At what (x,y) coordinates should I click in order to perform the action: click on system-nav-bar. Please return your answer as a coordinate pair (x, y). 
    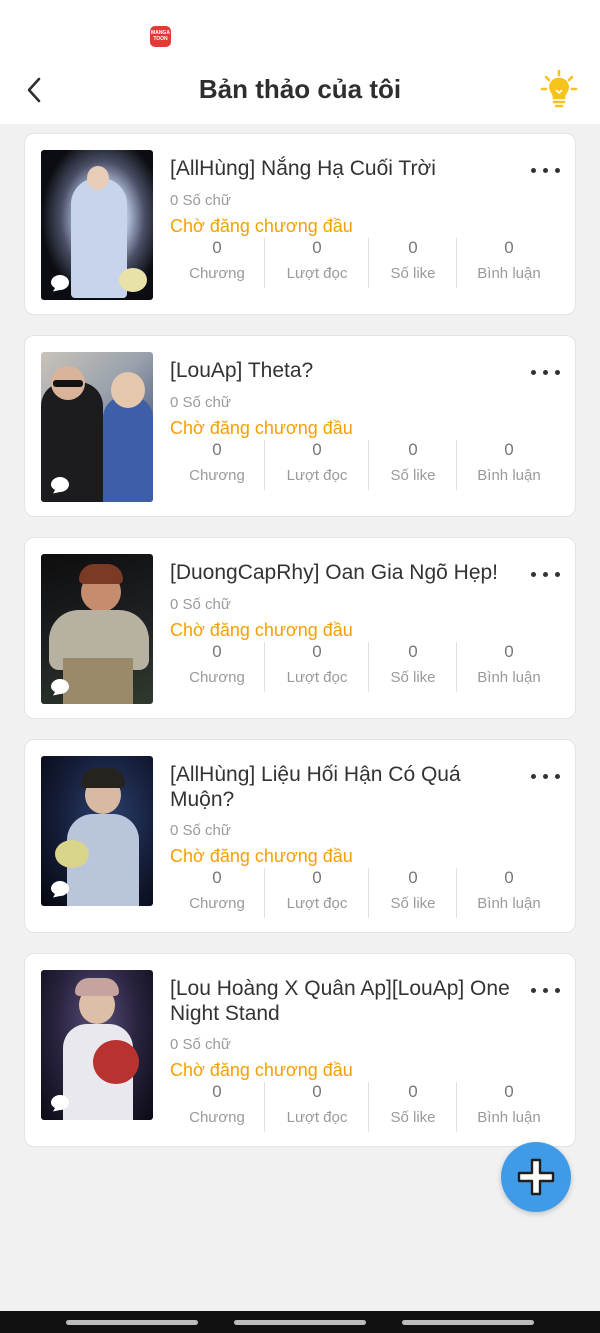
    Looking at the image, I should click on (300, 1322).